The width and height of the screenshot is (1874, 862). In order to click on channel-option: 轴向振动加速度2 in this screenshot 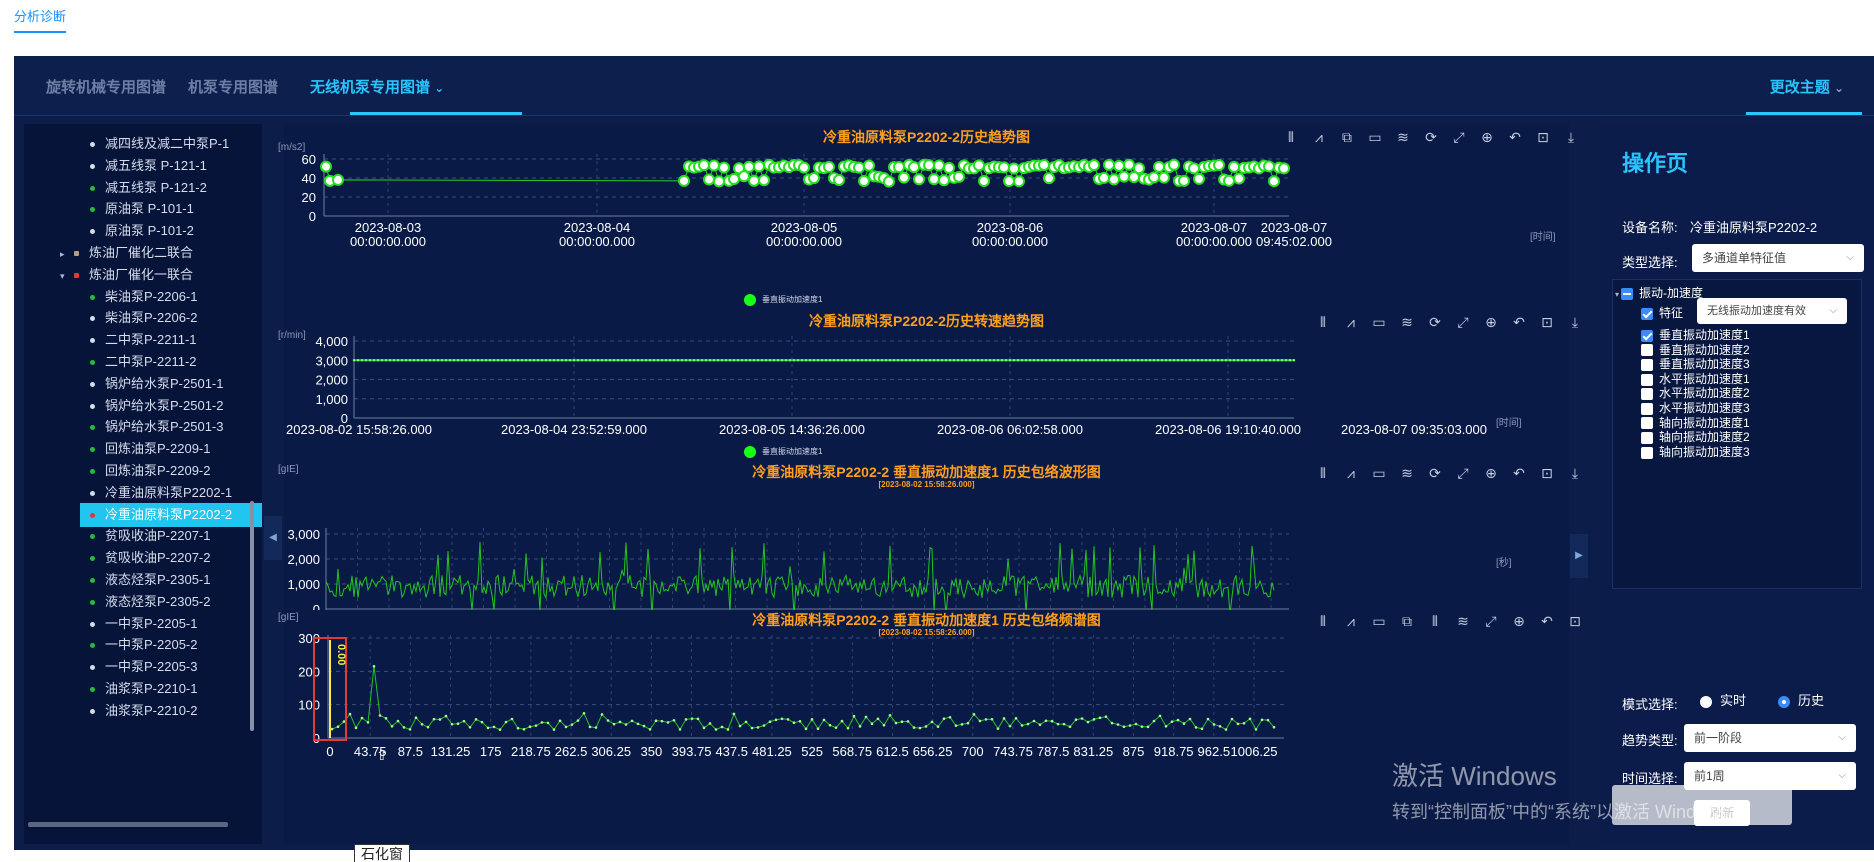, I will do `click(1695, 437)`.